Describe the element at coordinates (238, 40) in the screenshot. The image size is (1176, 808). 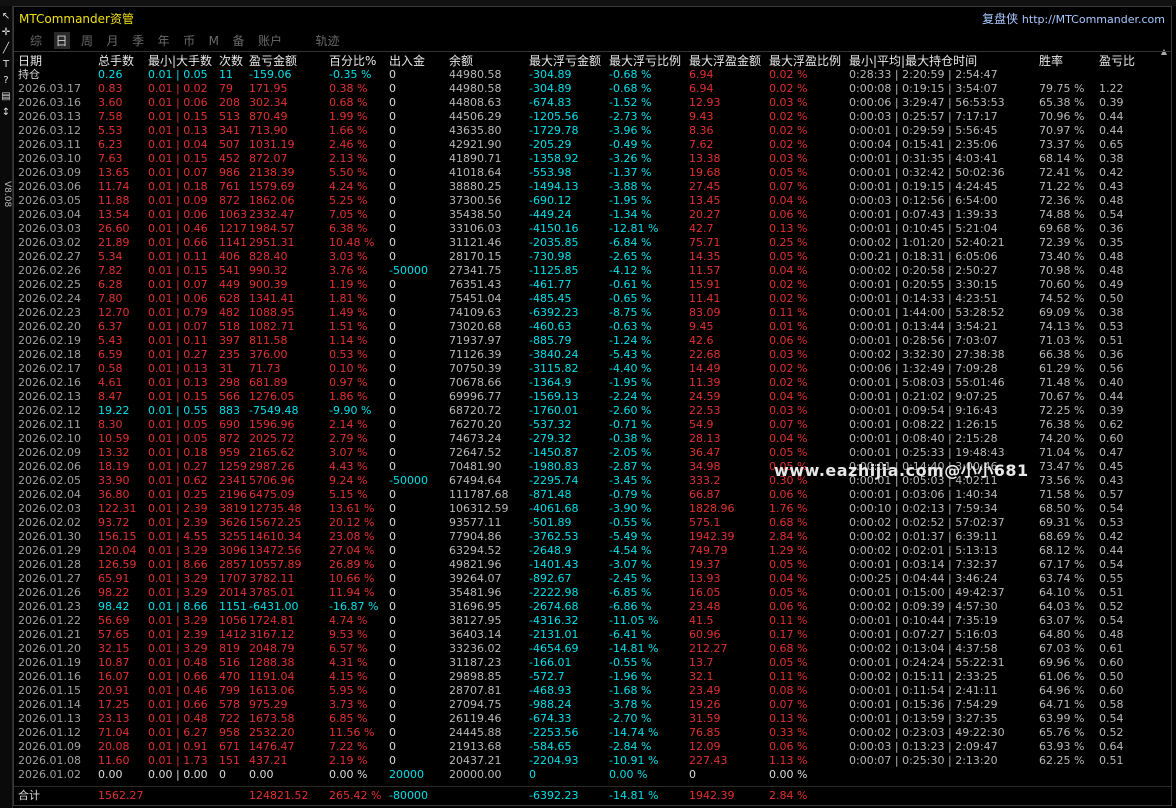
I see `tab-notes: 备` at that location.